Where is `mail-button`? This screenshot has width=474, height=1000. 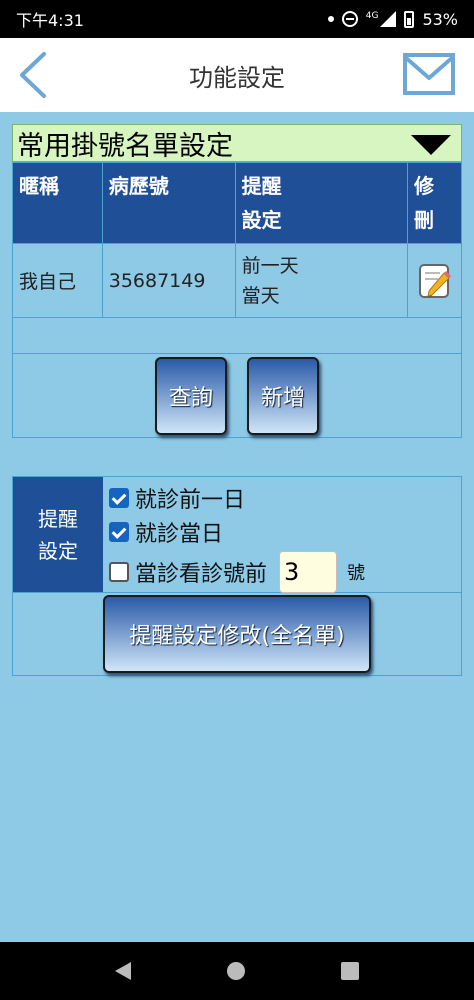 mail-button is located at coordinates (429, 74).